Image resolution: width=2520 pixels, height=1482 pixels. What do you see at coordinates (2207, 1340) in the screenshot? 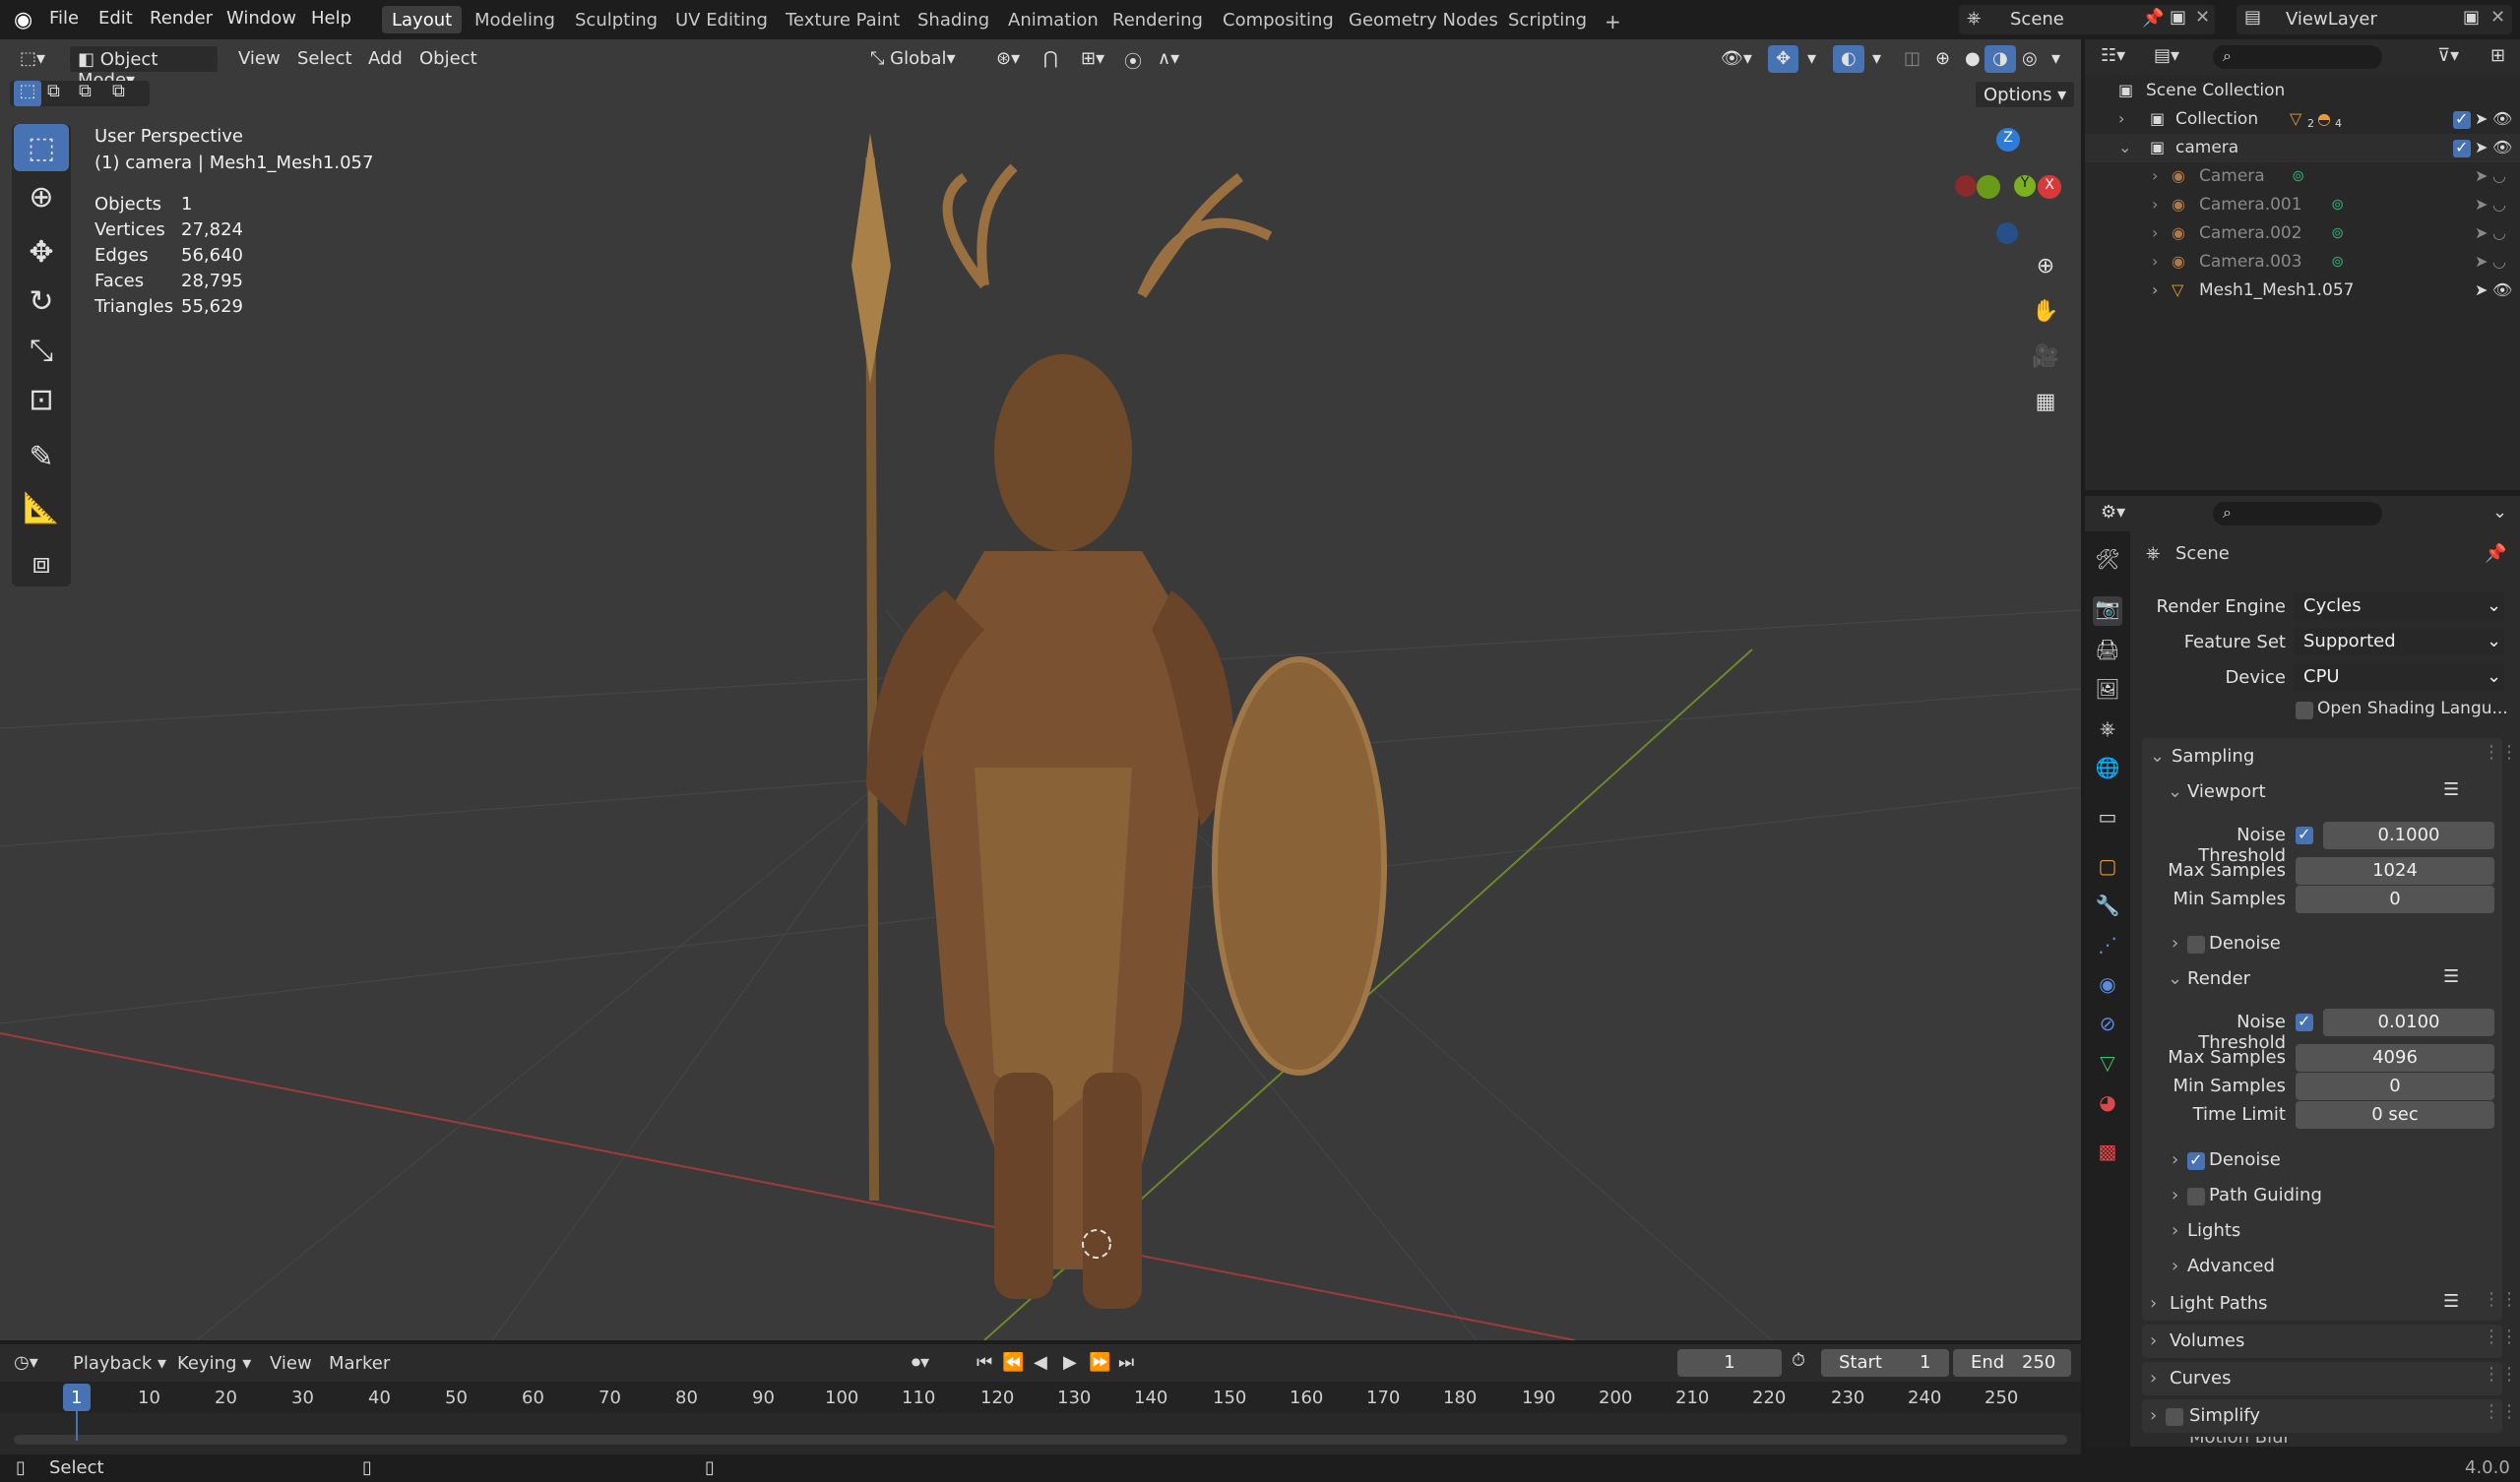
I see `volumes-panel-header: Volumes` at bounding box center [2207, 1340].